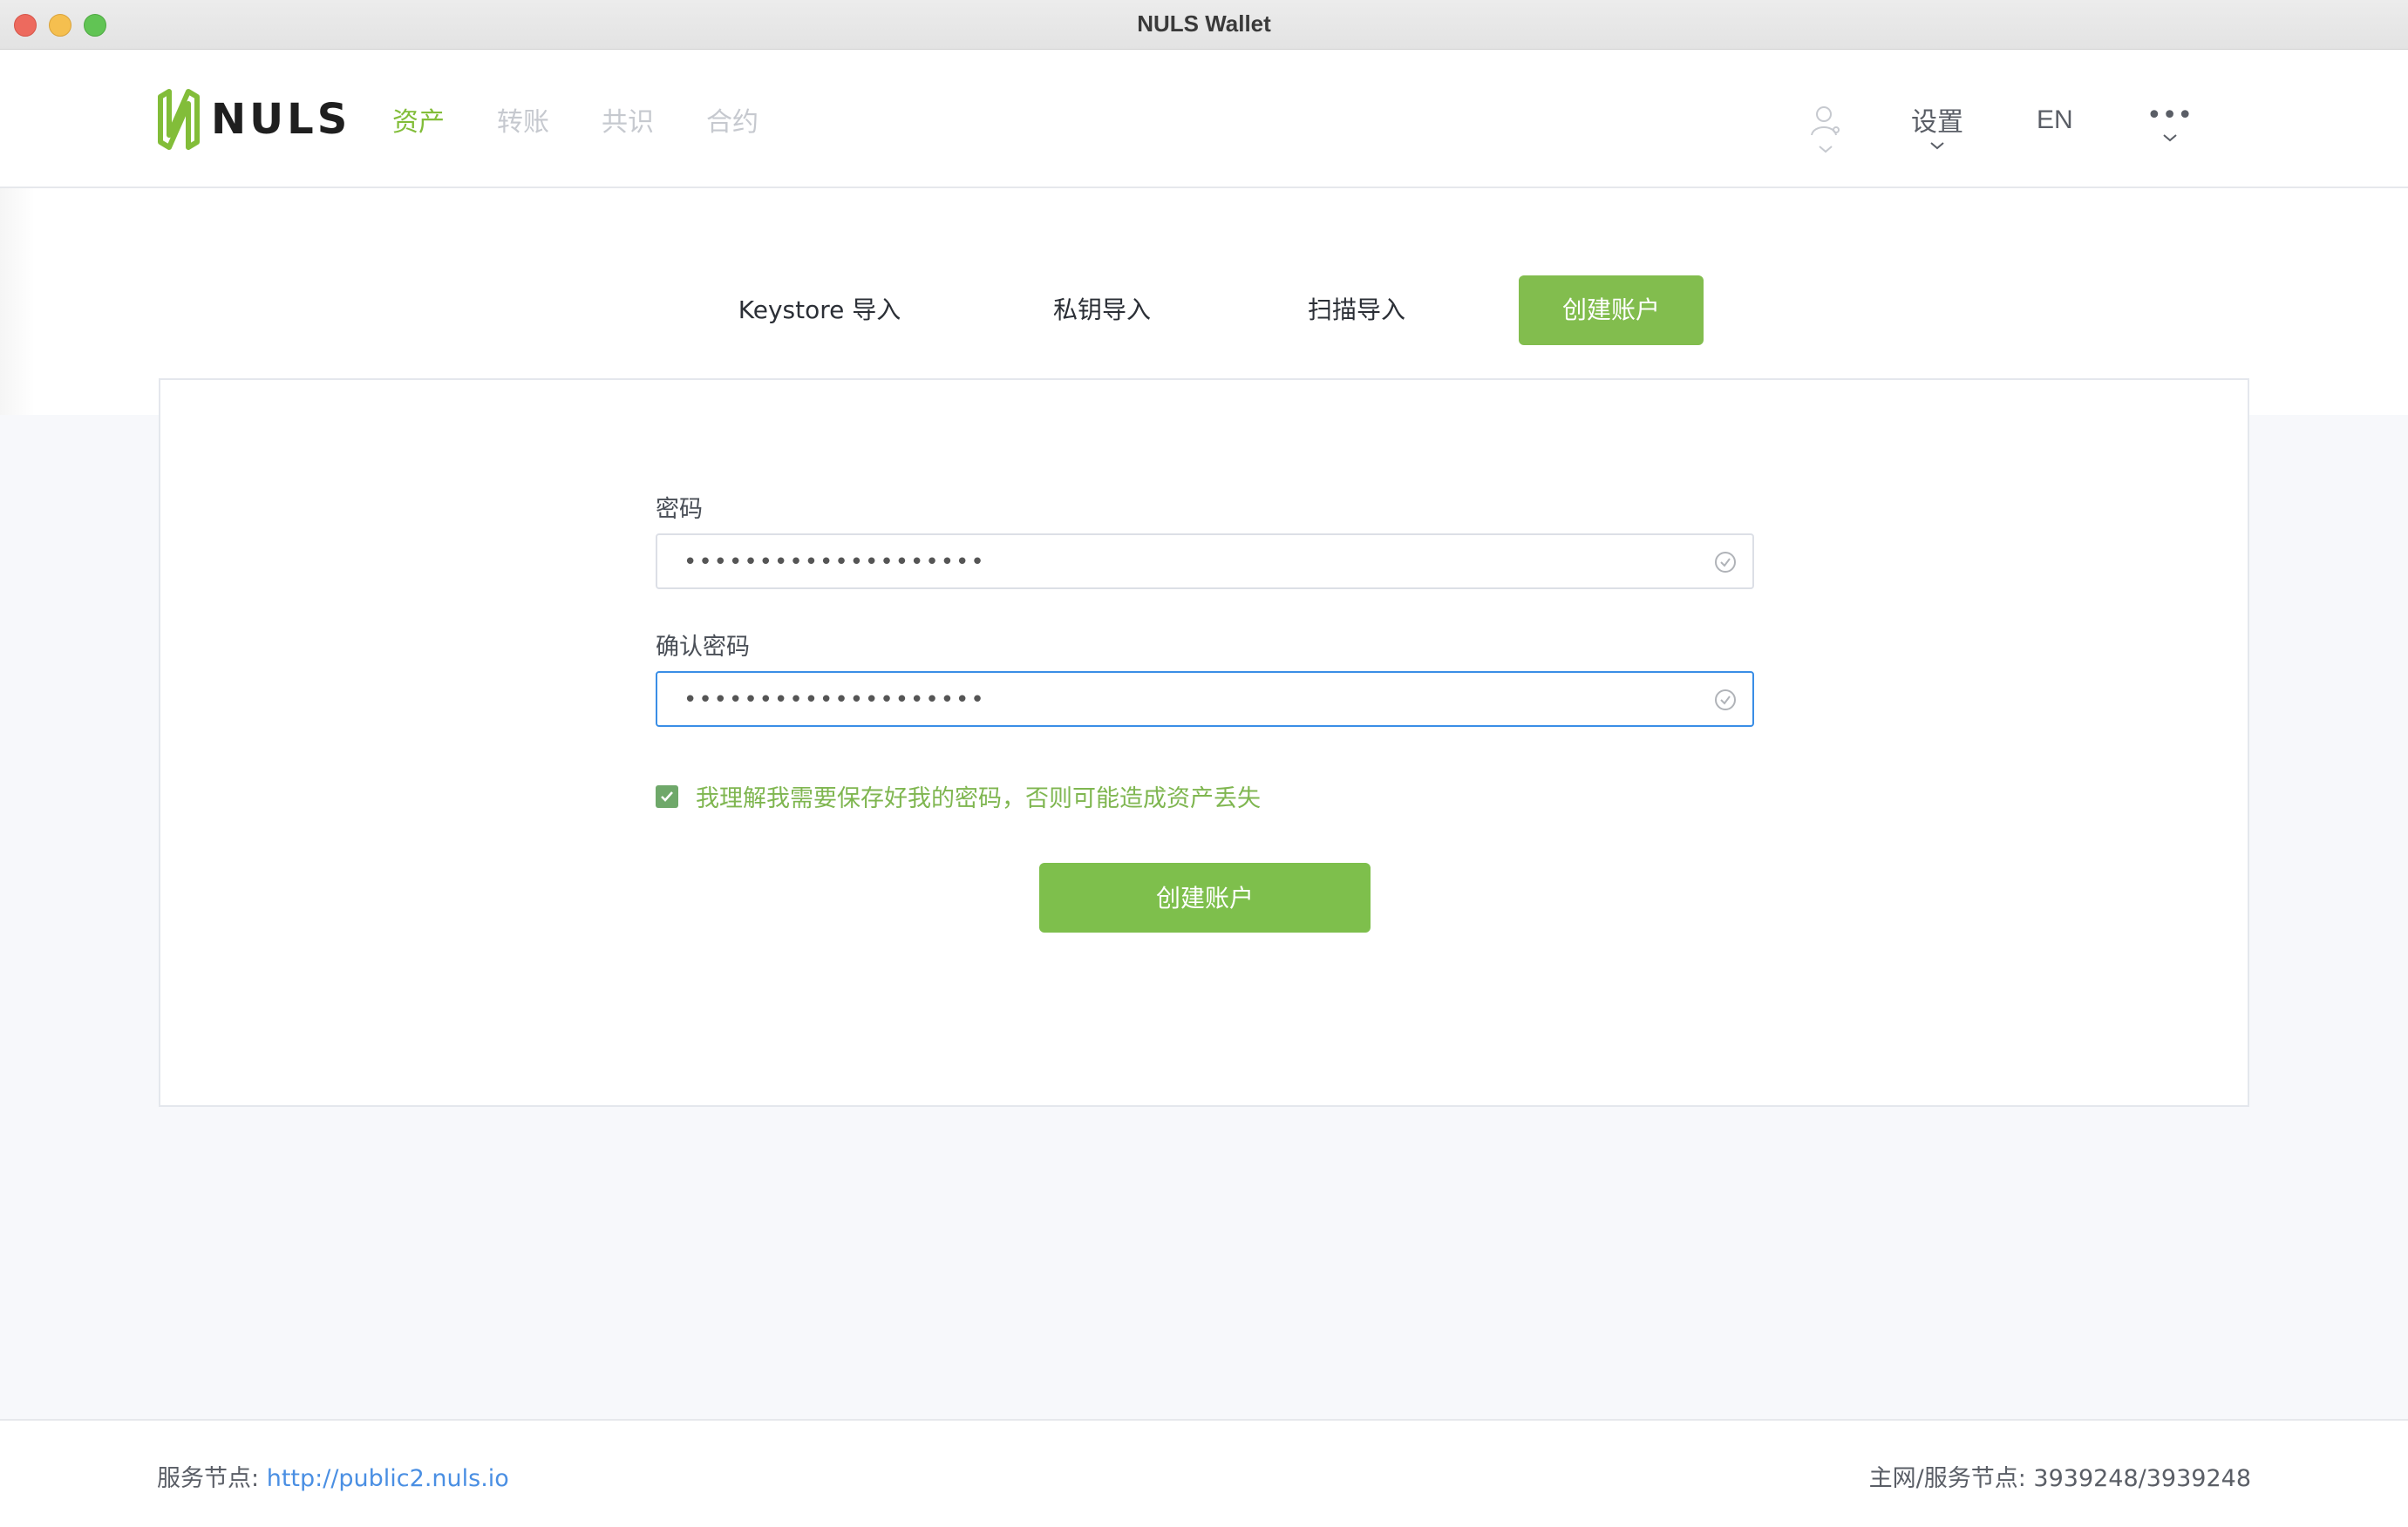  Describe the element at coordinates (1172, 562) in the screenshot. I see `password-input` at that location.